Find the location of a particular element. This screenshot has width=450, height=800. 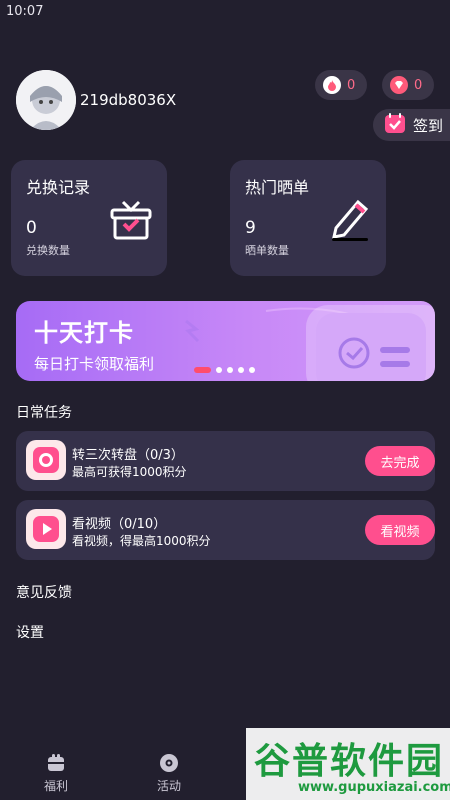

task-name: 看视频（0/10） is located at coordinates (119, 524).